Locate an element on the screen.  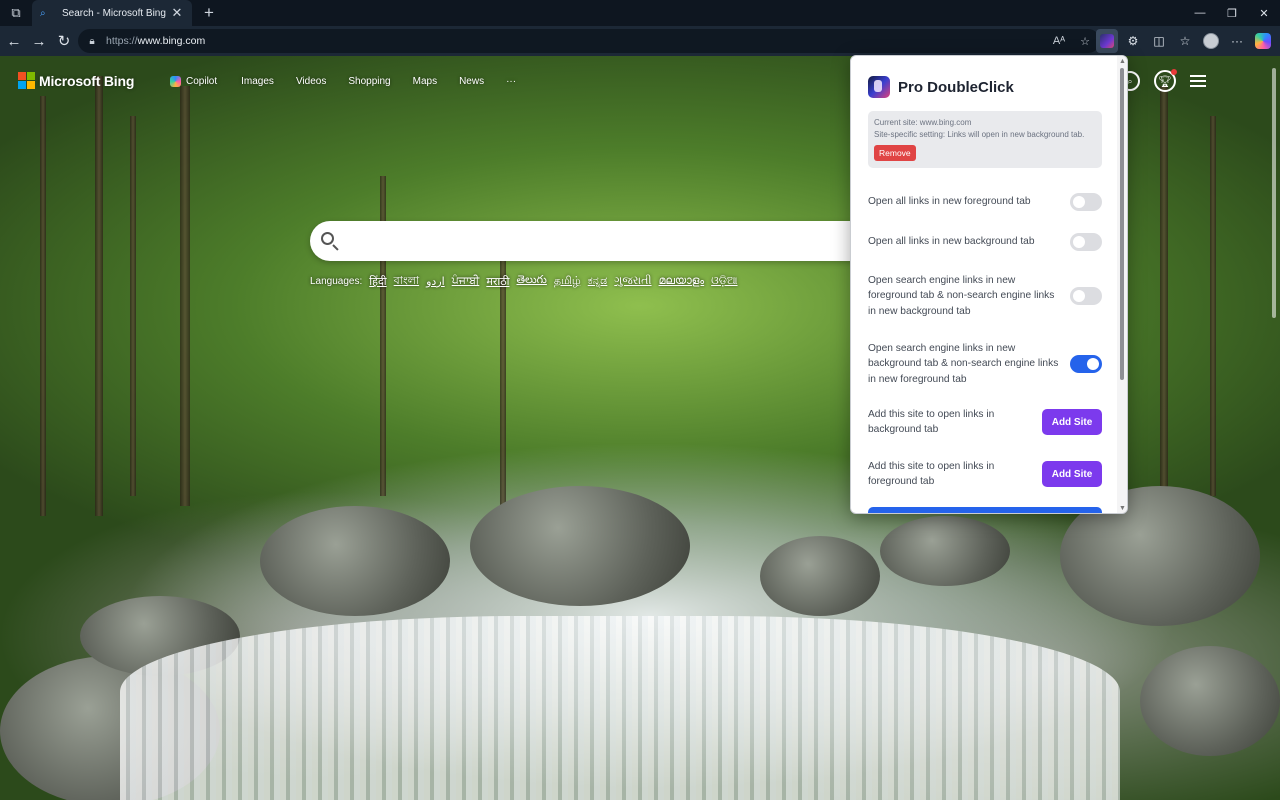
brand-name: Microsoft Bing is located at coordinates (87, 80).